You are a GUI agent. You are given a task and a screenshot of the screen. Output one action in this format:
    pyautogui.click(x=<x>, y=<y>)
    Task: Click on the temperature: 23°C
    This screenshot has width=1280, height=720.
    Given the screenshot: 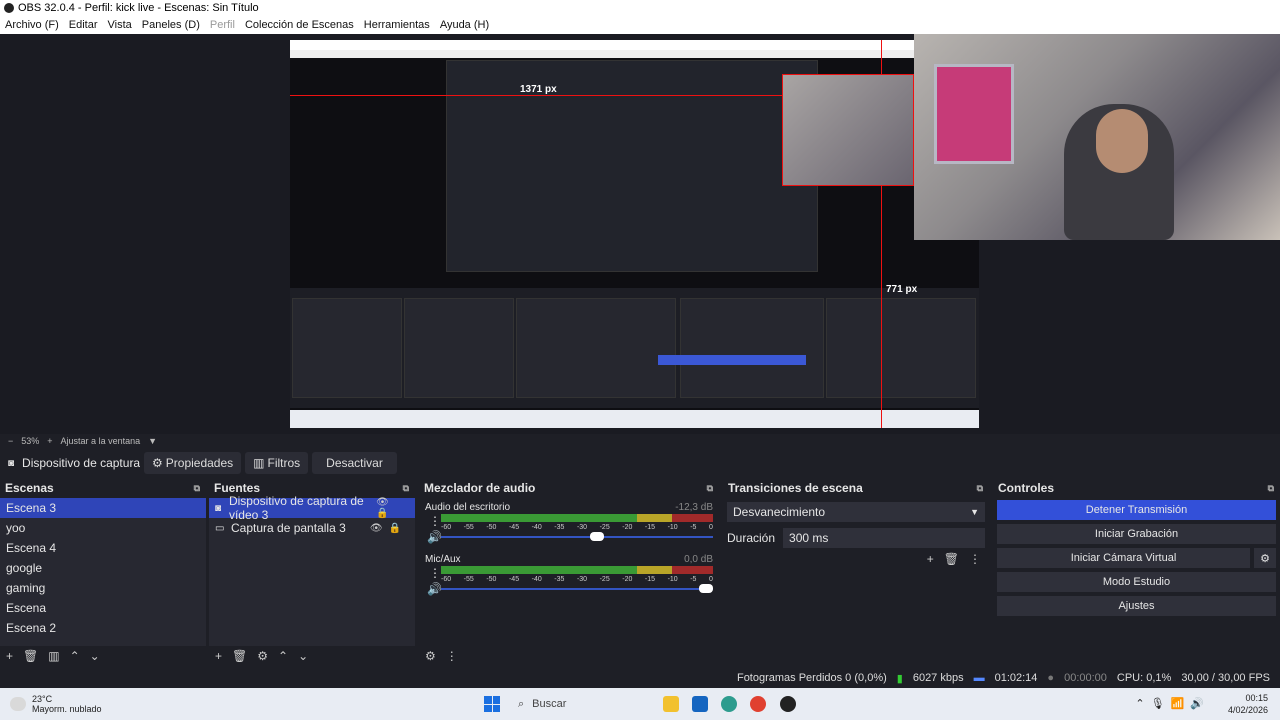 What is the action you would take?
    pyautogui.click(x=42, y=699)
    